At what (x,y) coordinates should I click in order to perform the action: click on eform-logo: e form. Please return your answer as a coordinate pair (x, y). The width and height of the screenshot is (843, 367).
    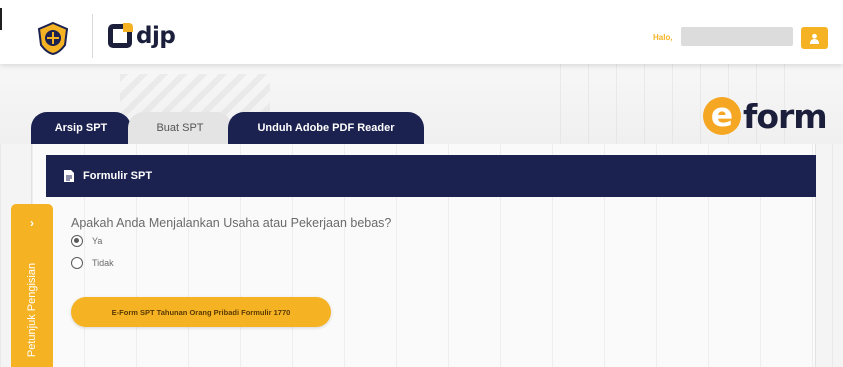
    Looking at the image, I should click on (765, 116).